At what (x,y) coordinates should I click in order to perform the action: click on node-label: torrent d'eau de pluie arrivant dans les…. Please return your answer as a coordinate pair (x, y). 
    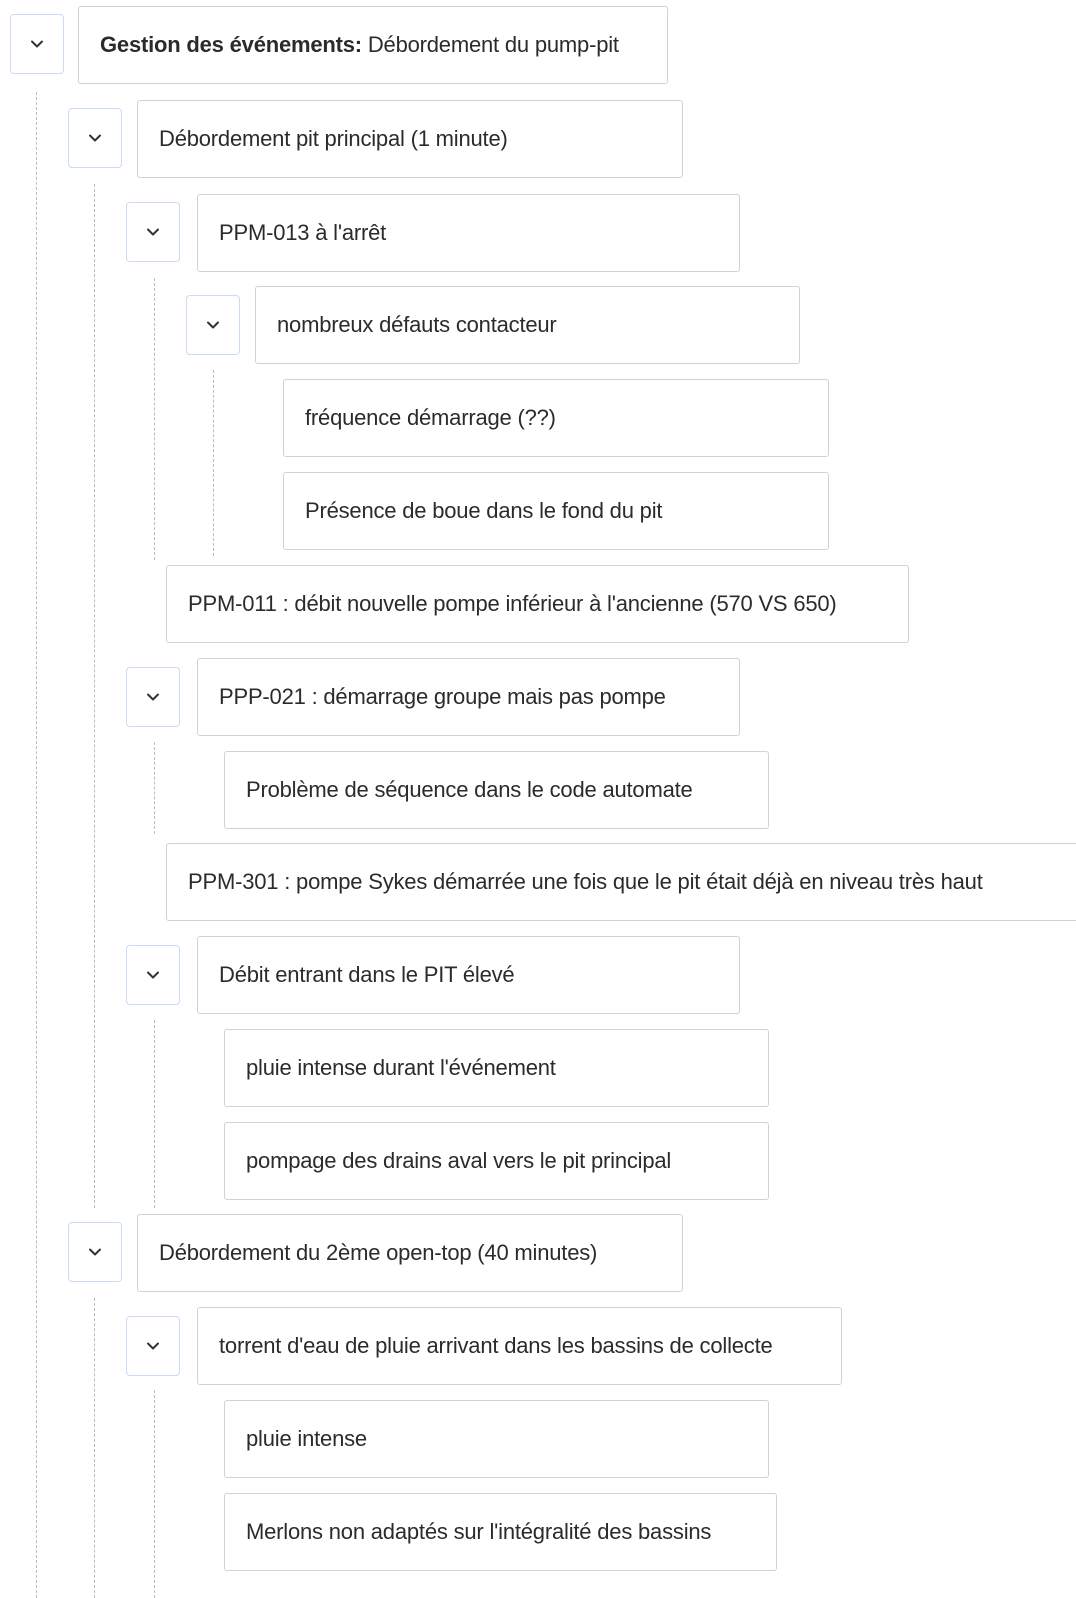
    Looking at the image, I should click on (496, 1345).